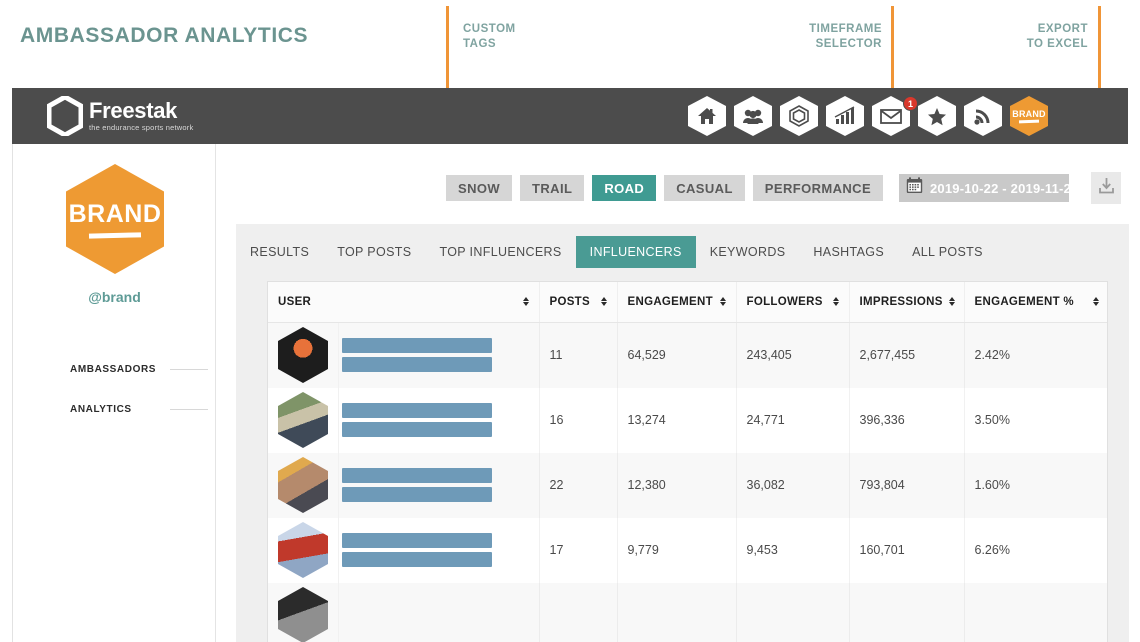 This screenshot has width=1140, height=642. I want to click on envelope-badge: 1, so click(910, 103).